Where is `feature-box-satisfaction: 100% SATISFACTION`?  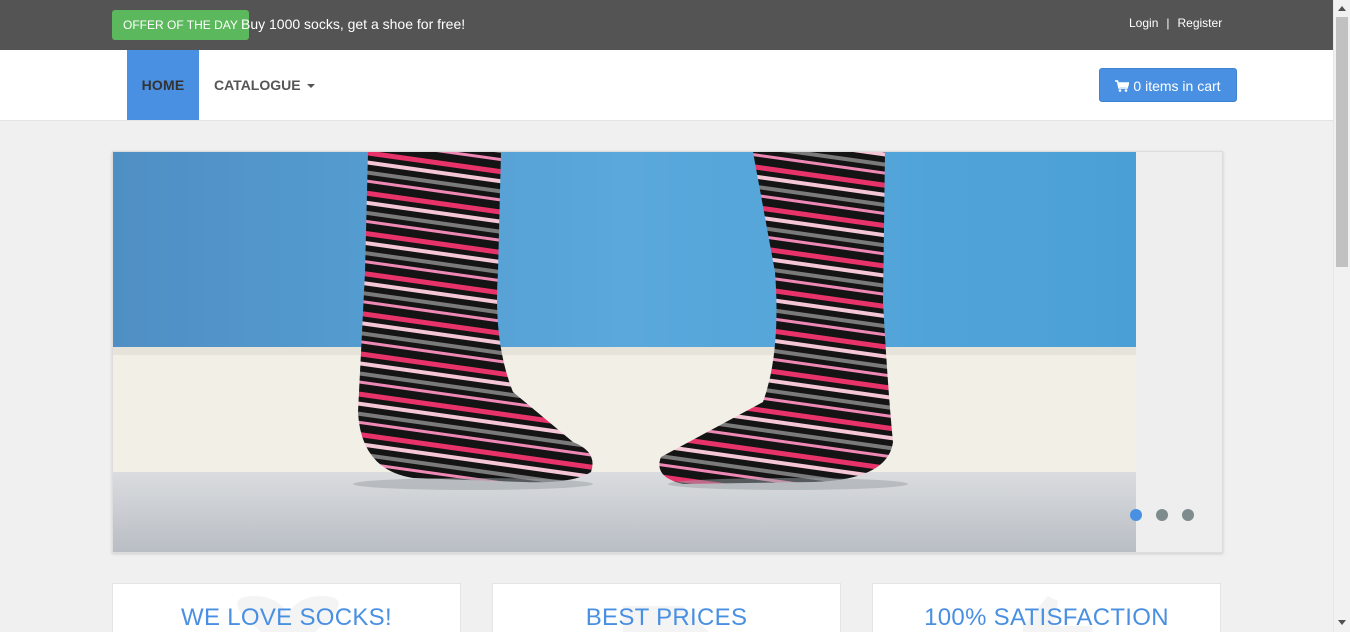
feature-box-satisfaction: 100% SATISFACTION is located at coordinates (1046, 607).